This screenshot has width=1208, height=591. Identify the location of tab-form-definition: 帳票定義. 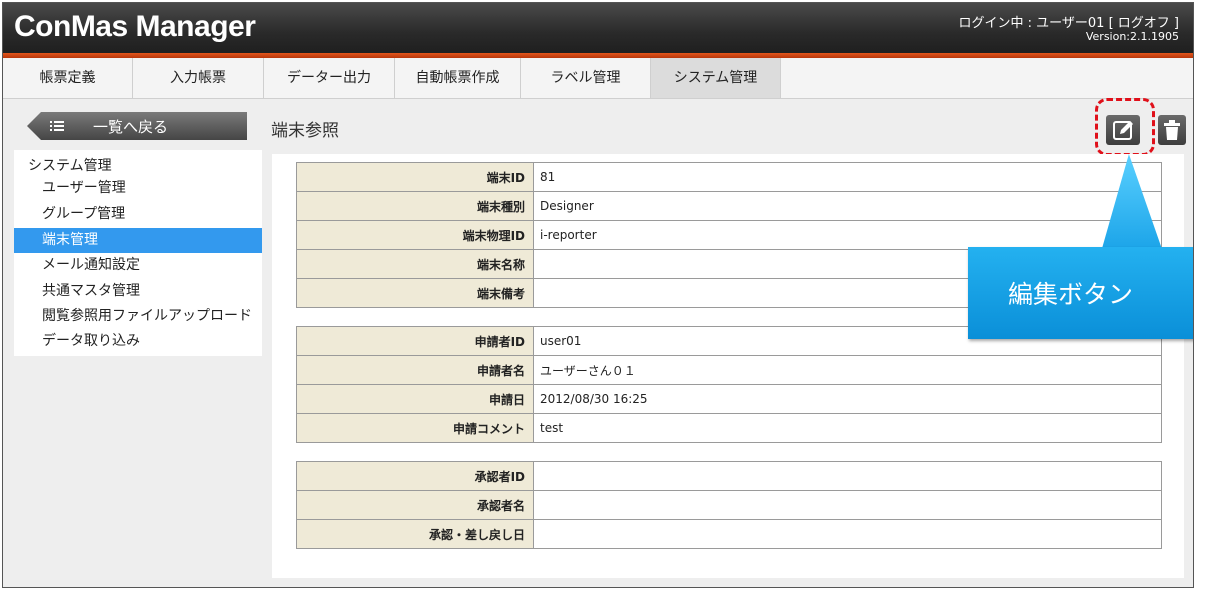
(68, 78).